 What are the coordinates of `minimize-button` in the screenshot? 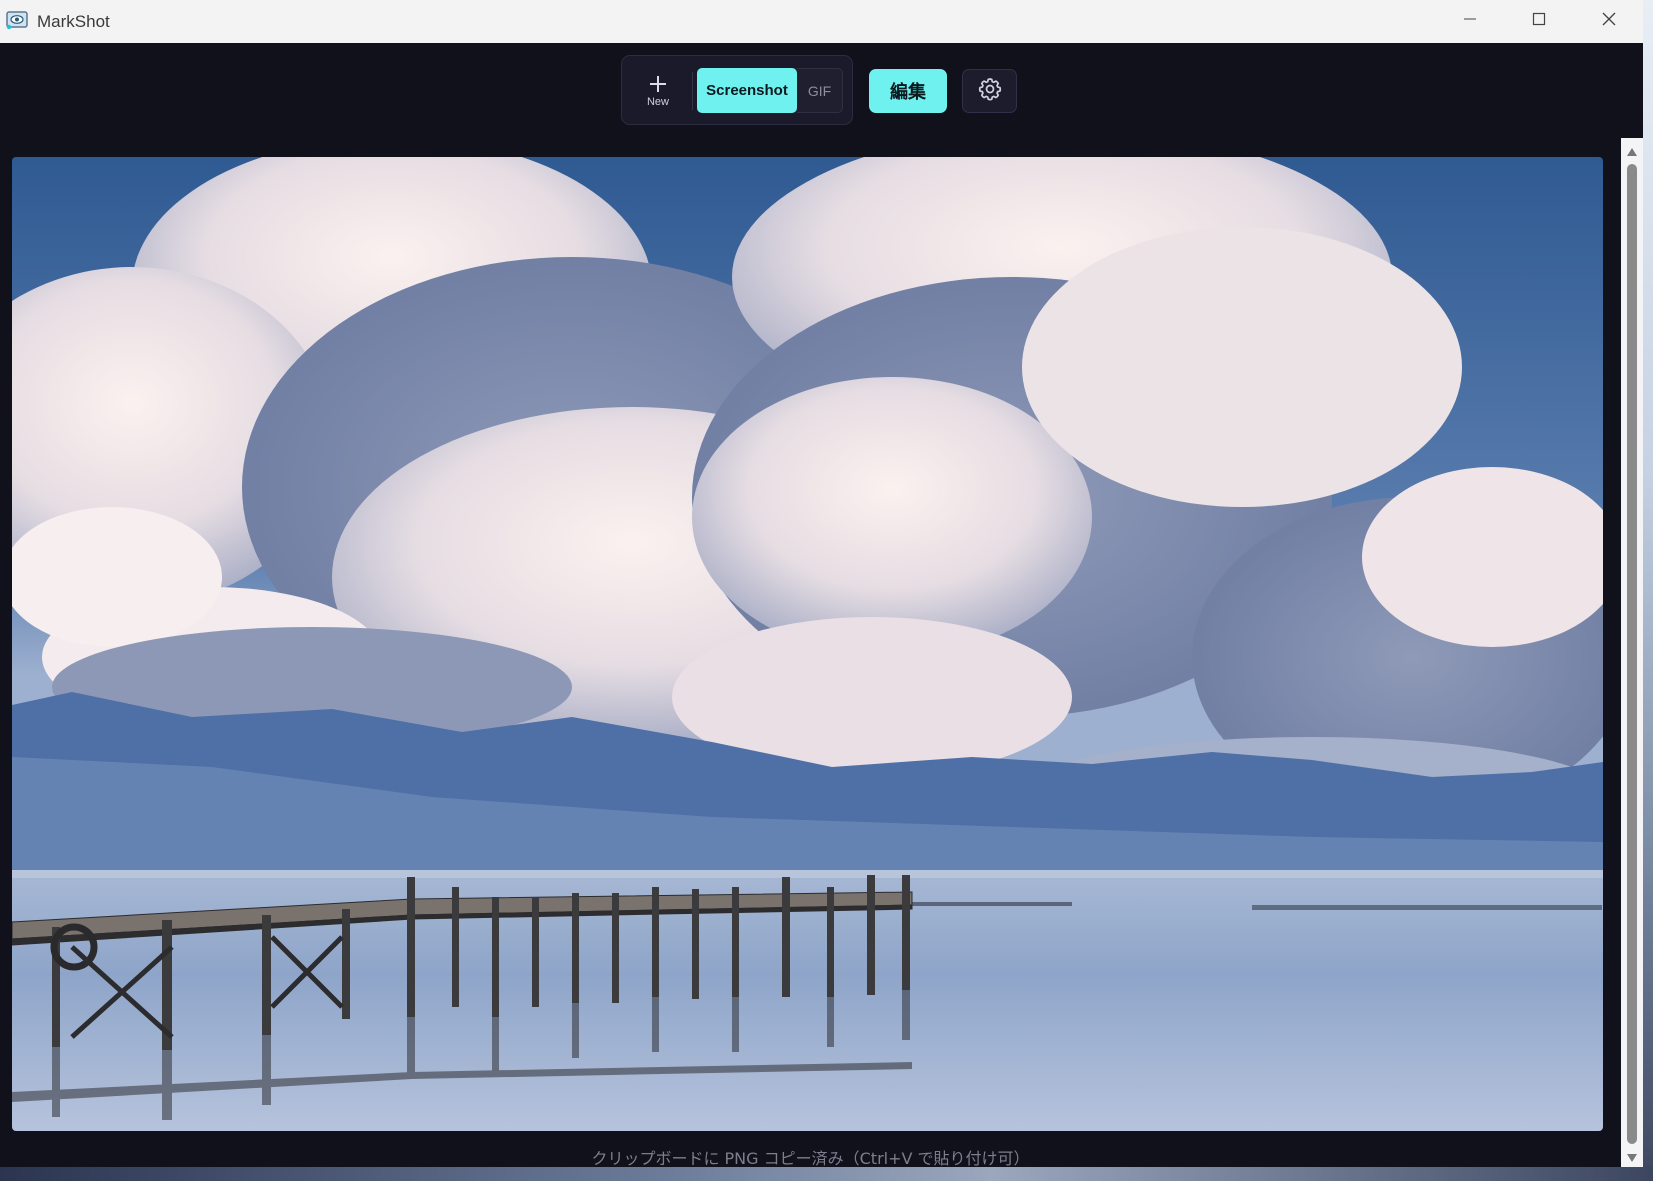 It's located at (1470, 21).